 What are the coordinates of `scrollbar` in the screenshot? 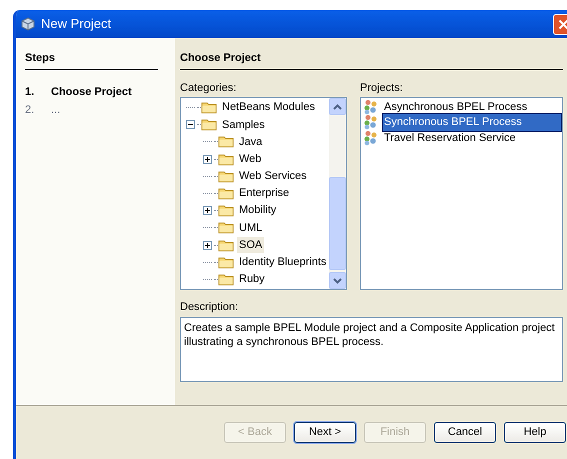 It's located at (337, 193).